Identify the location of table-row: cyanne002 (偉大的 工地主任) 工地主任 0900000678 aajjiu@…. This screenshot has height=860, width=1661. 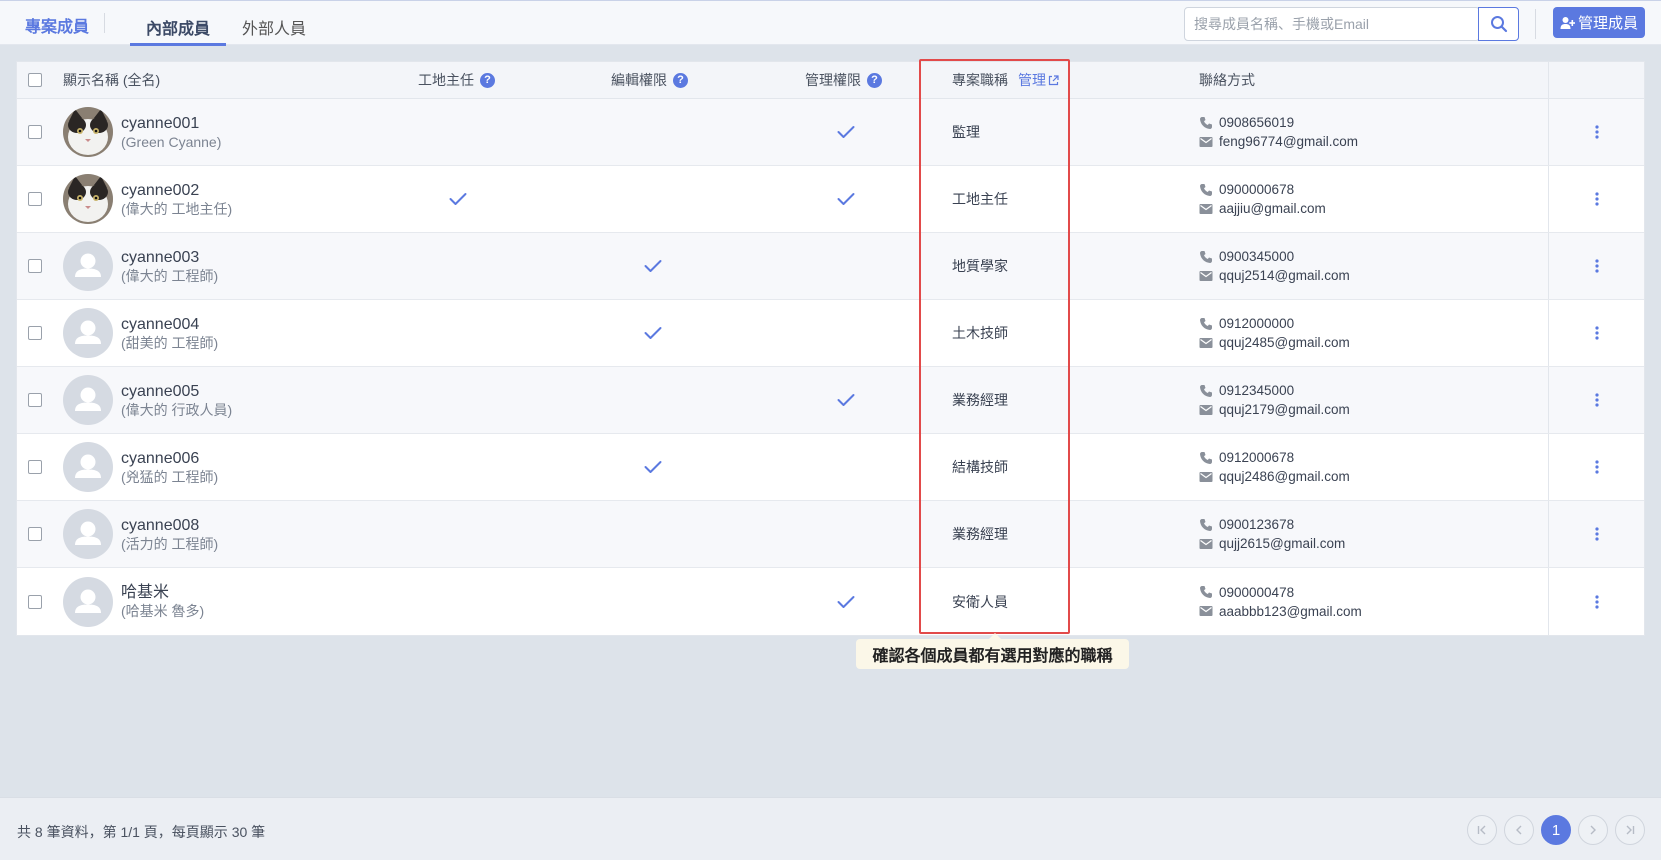
(830, 199).